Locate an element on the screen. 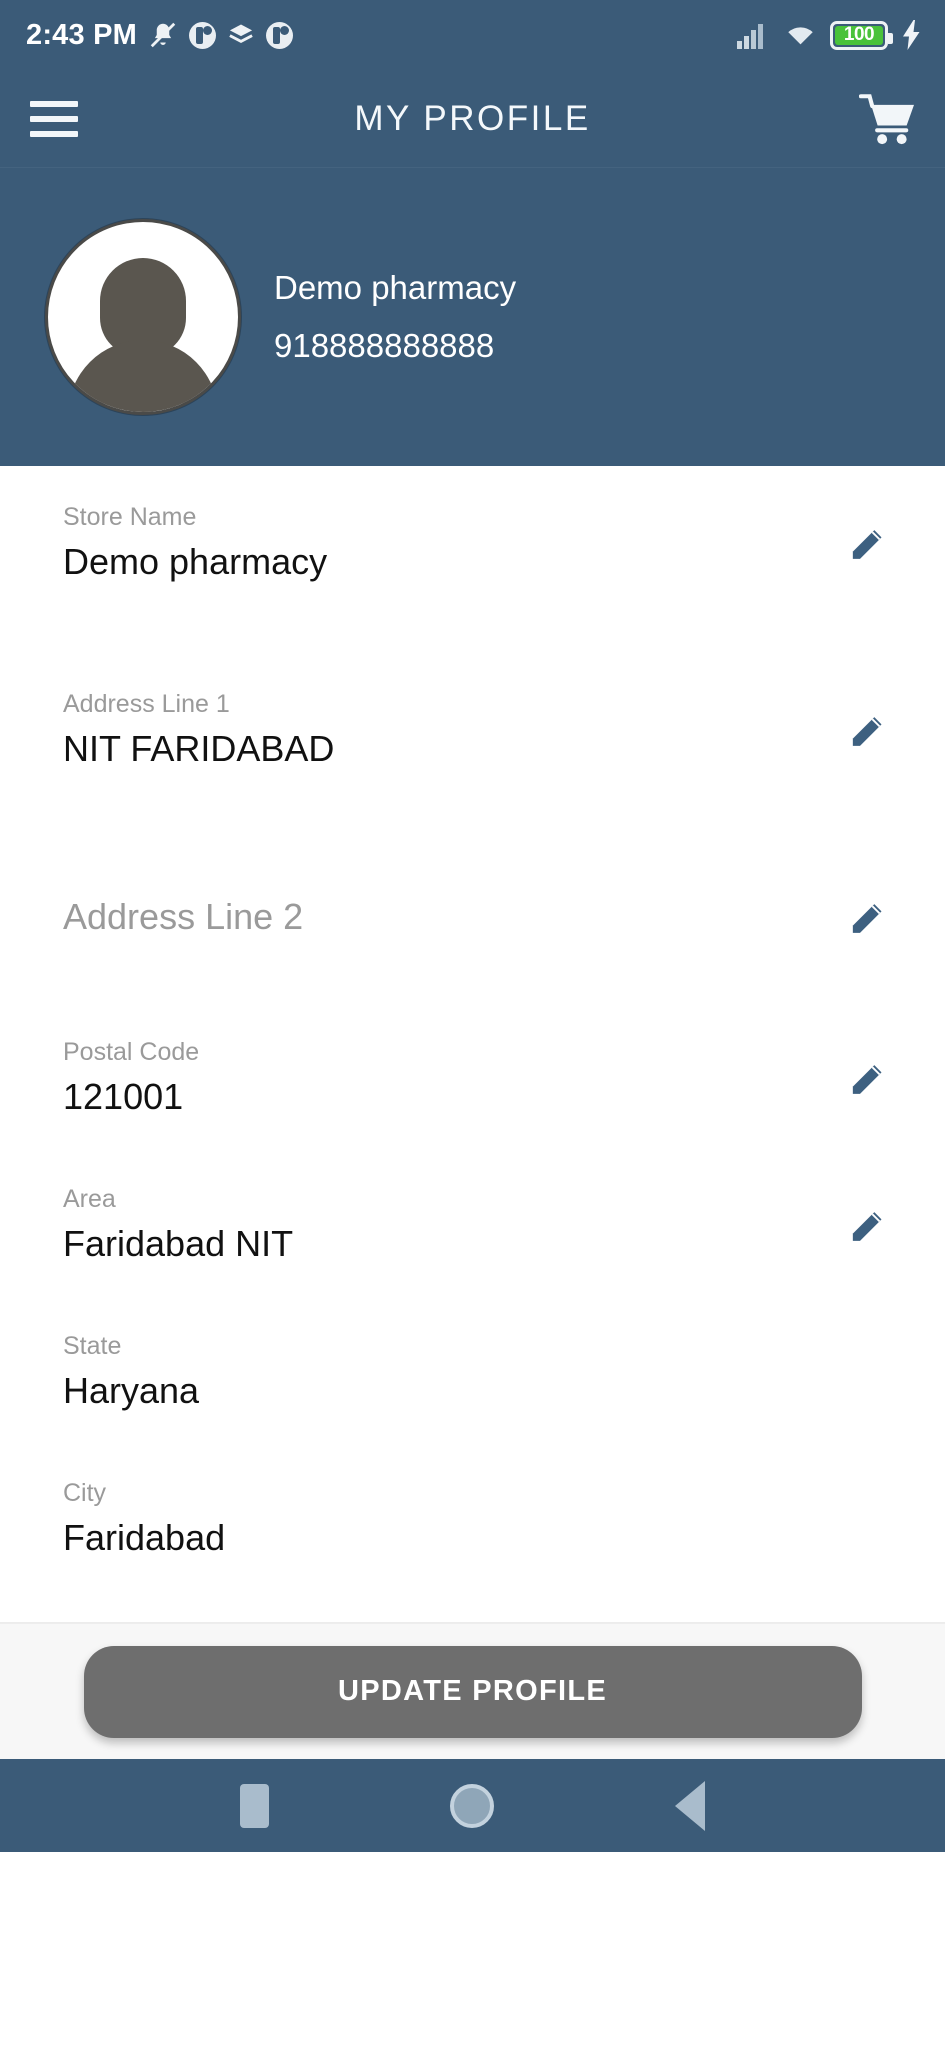 The width and height of the screenshot is (945, 2048). profile-header: Demo pharmacy 918888888888 is located at coordinates (472, 317).